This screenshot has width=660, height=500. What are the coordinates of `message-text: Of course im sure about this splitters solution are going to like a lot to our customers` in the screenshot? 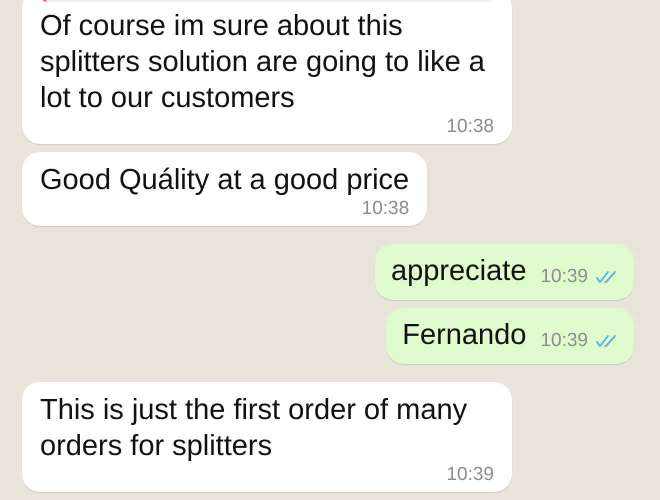 It's located at (263, 62).